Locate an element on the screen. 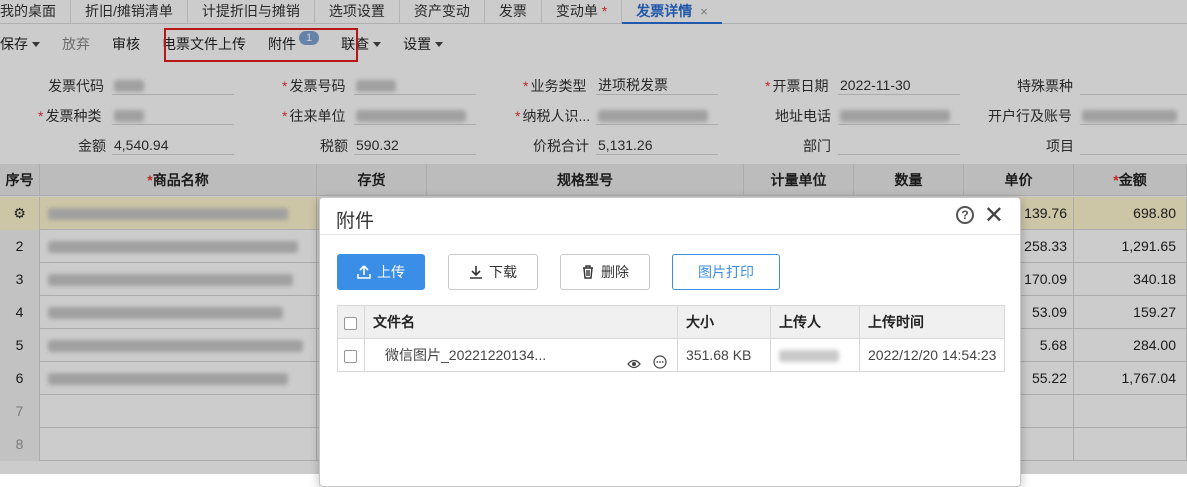  help-icon: ? is located at coordinates (965, 215).